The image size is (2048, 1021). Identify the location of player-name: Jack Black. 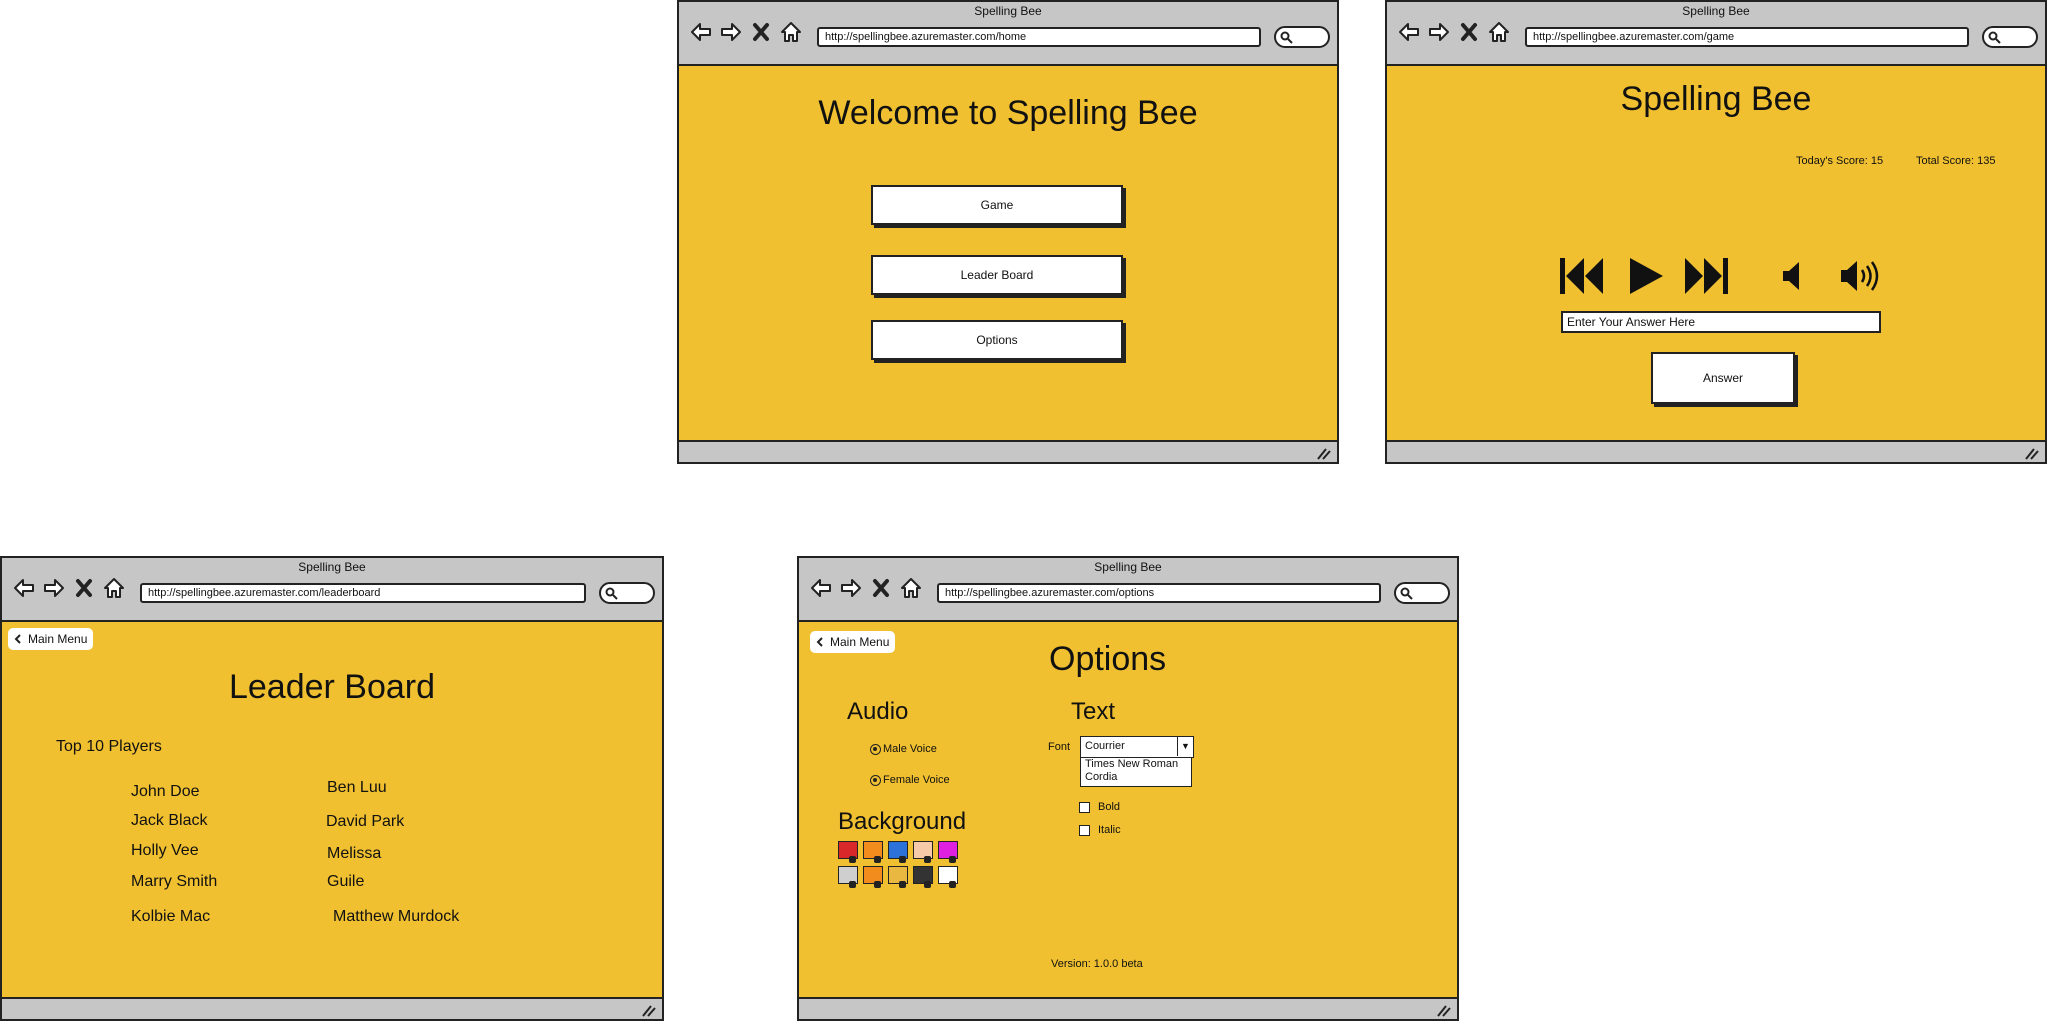
(169, 820).